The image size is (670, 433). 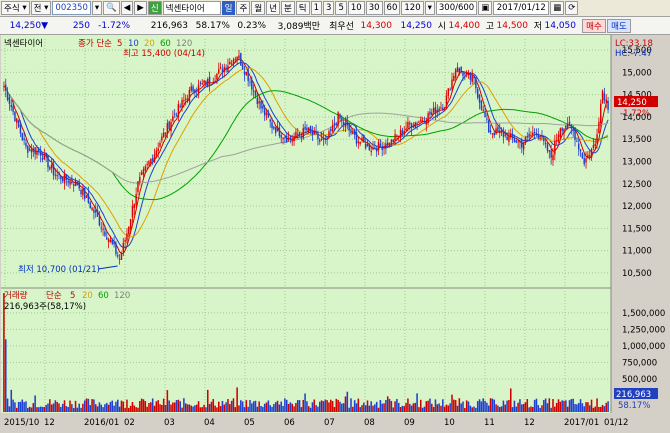 What do you see at coordinates (374, 8) in the screenshot?
I see `minute-30-button: 30` at bounding box center [374, 8].